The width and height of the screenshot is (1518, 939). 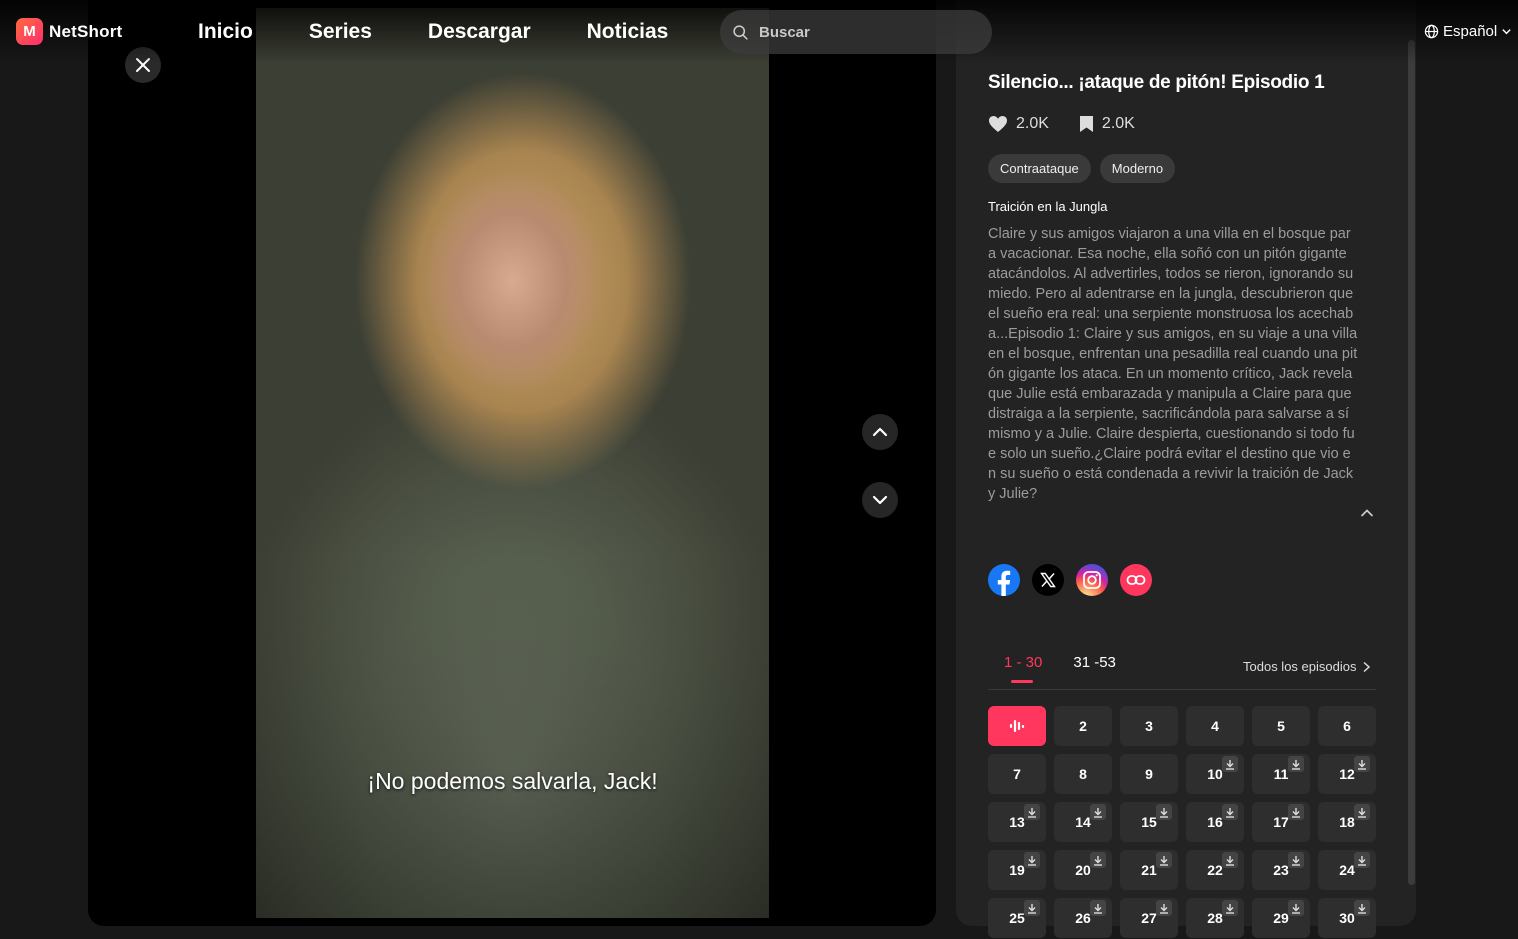 I want to click on episode-number: 19, so click(x=1017, y=870).